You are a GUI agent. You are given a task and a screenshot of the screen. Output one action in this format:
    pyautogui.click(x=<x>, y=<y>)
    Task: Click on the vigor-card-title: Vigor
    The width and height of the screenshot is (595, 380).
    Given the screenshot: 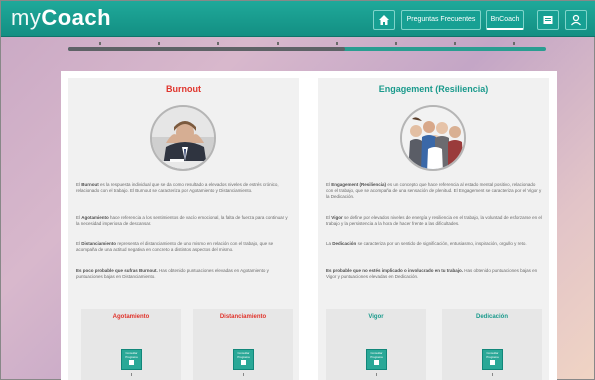 What is the action you would take?
    pyautogui.click(x=376, y=317)
    